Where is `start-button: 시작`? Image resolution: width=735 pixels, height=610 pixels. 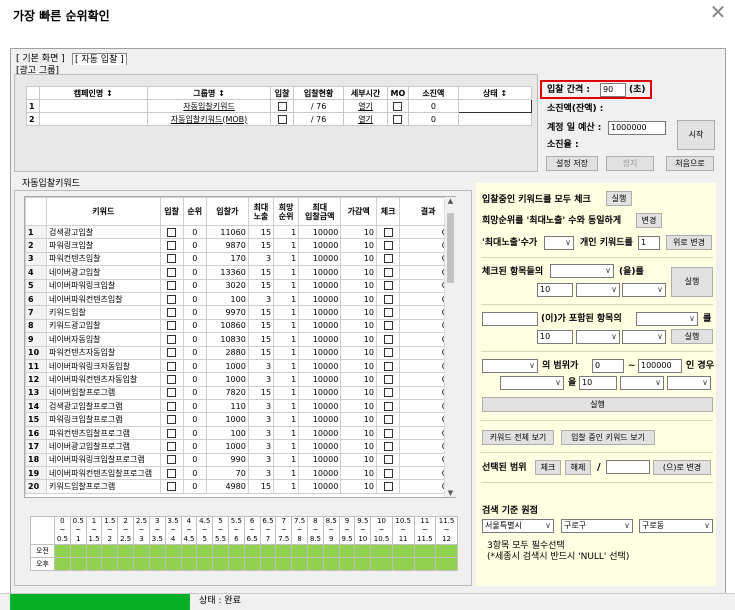 start-button: 시작 is located at coordinates (696, 135).